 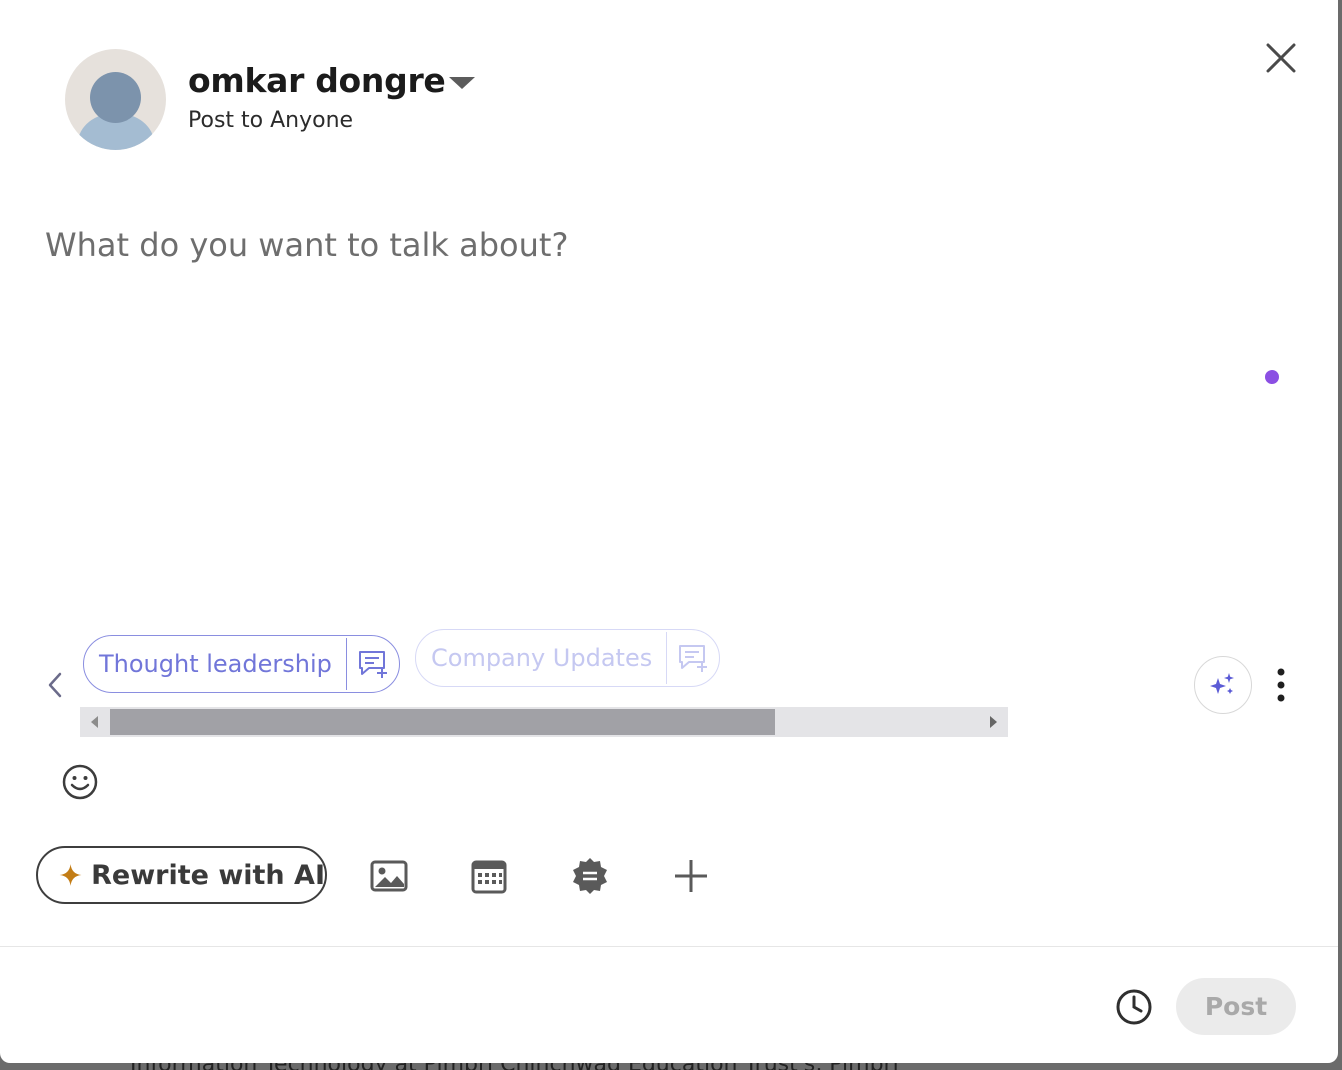 What do you see at coordinates (590, 876) in the screenshot?
I see `badge-icon` at bounding box center [590, 876].